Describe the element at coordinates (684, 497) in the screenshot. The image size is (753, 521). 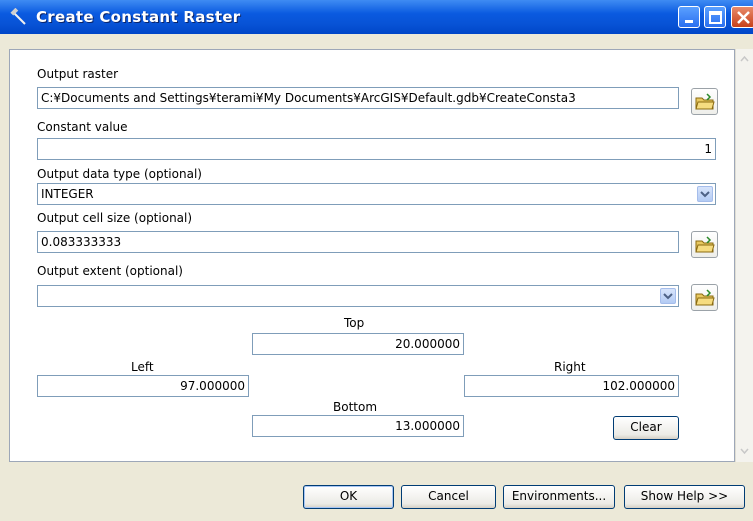
I see `show-help-button: Show Help >>` at that location.